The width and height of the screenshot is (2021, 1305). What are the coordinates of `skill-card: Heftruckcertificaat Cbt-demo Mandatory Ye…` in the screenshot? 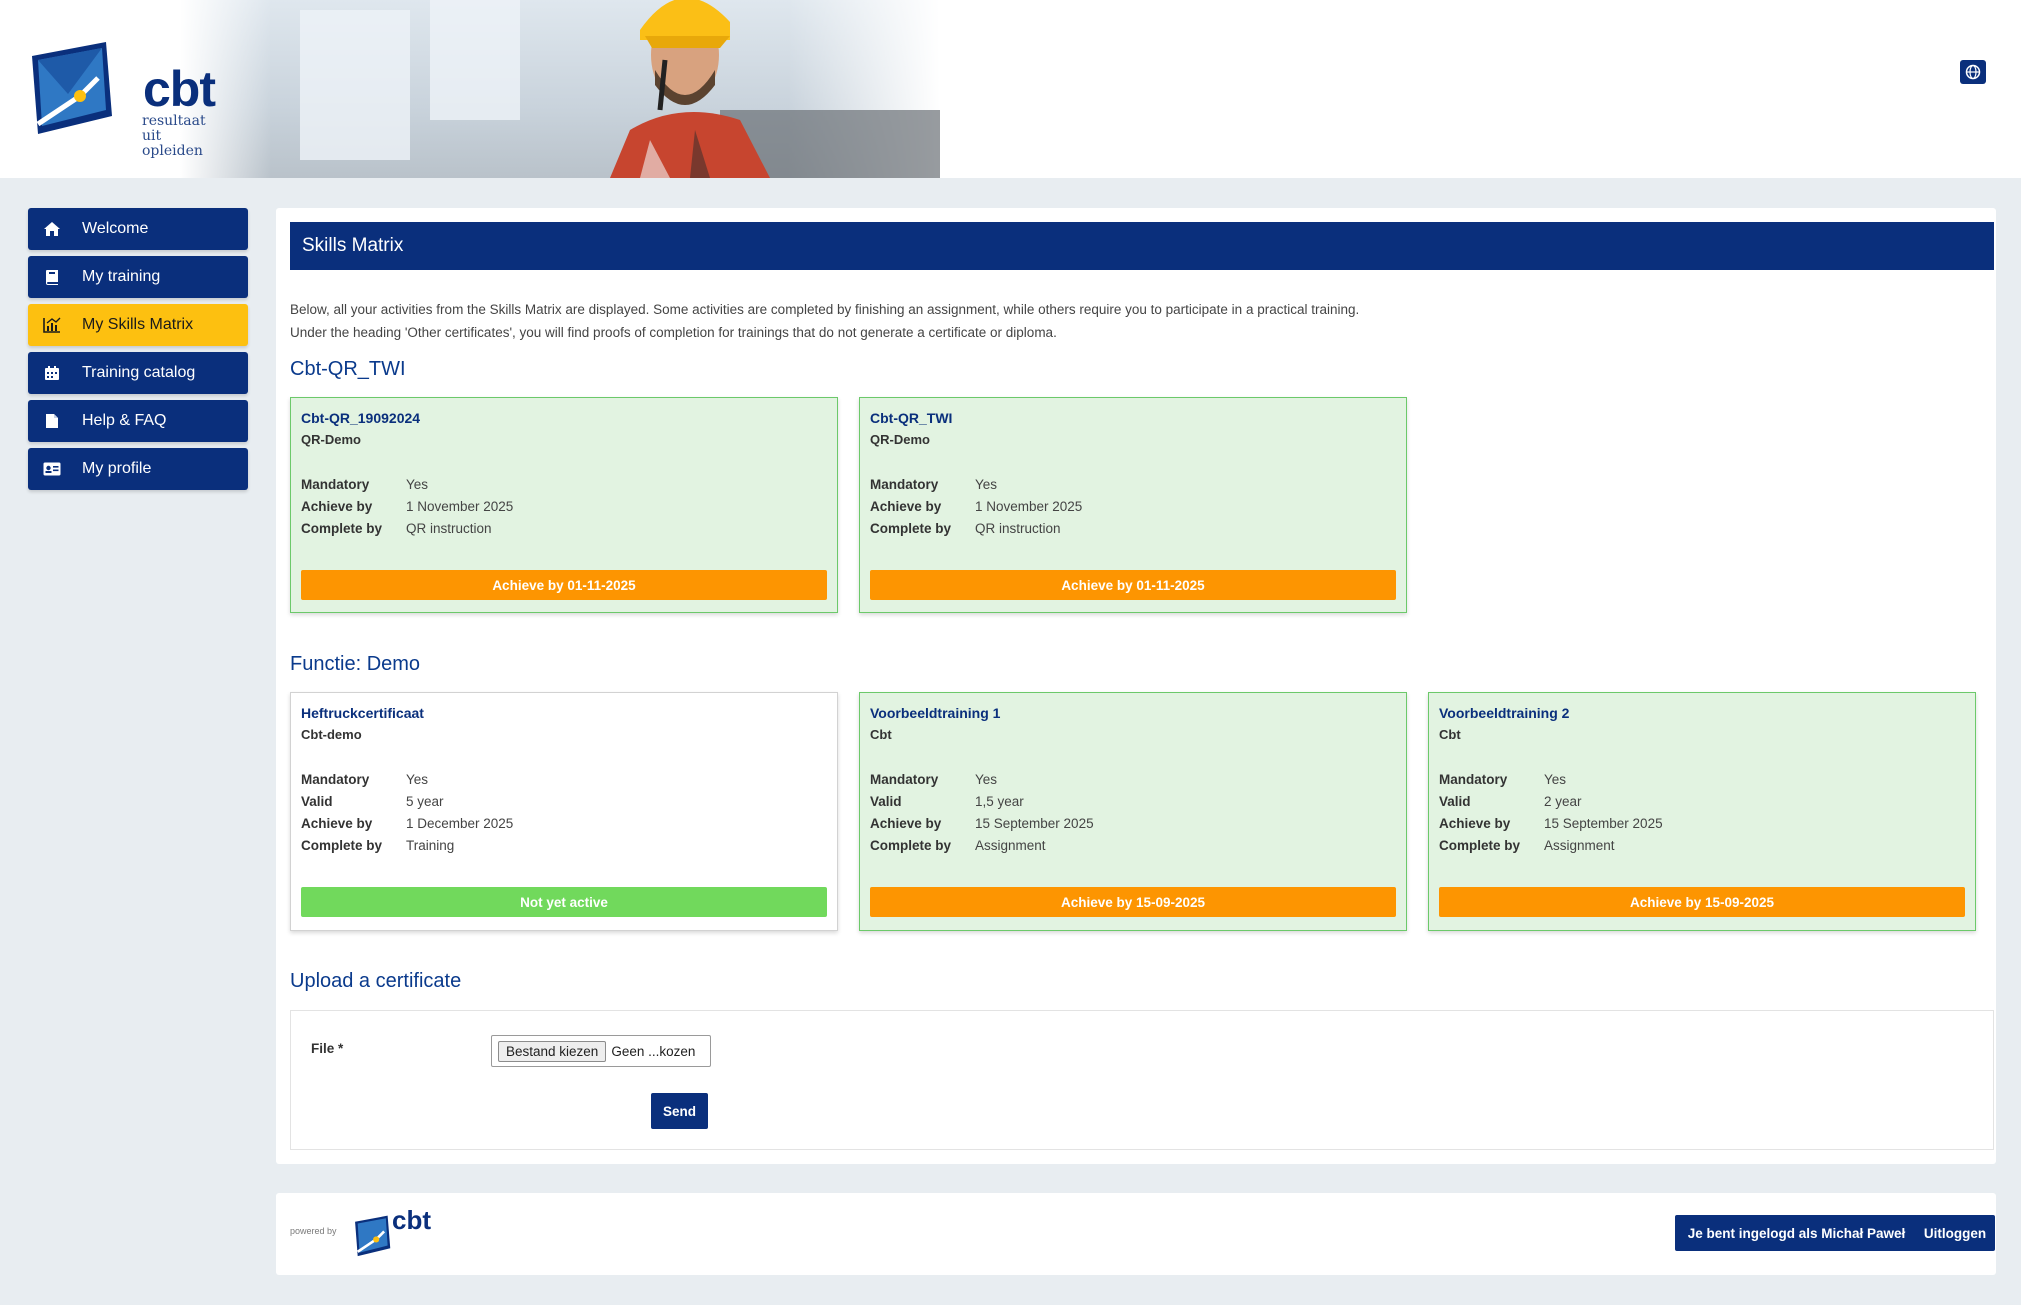 It's located at (564, 811).